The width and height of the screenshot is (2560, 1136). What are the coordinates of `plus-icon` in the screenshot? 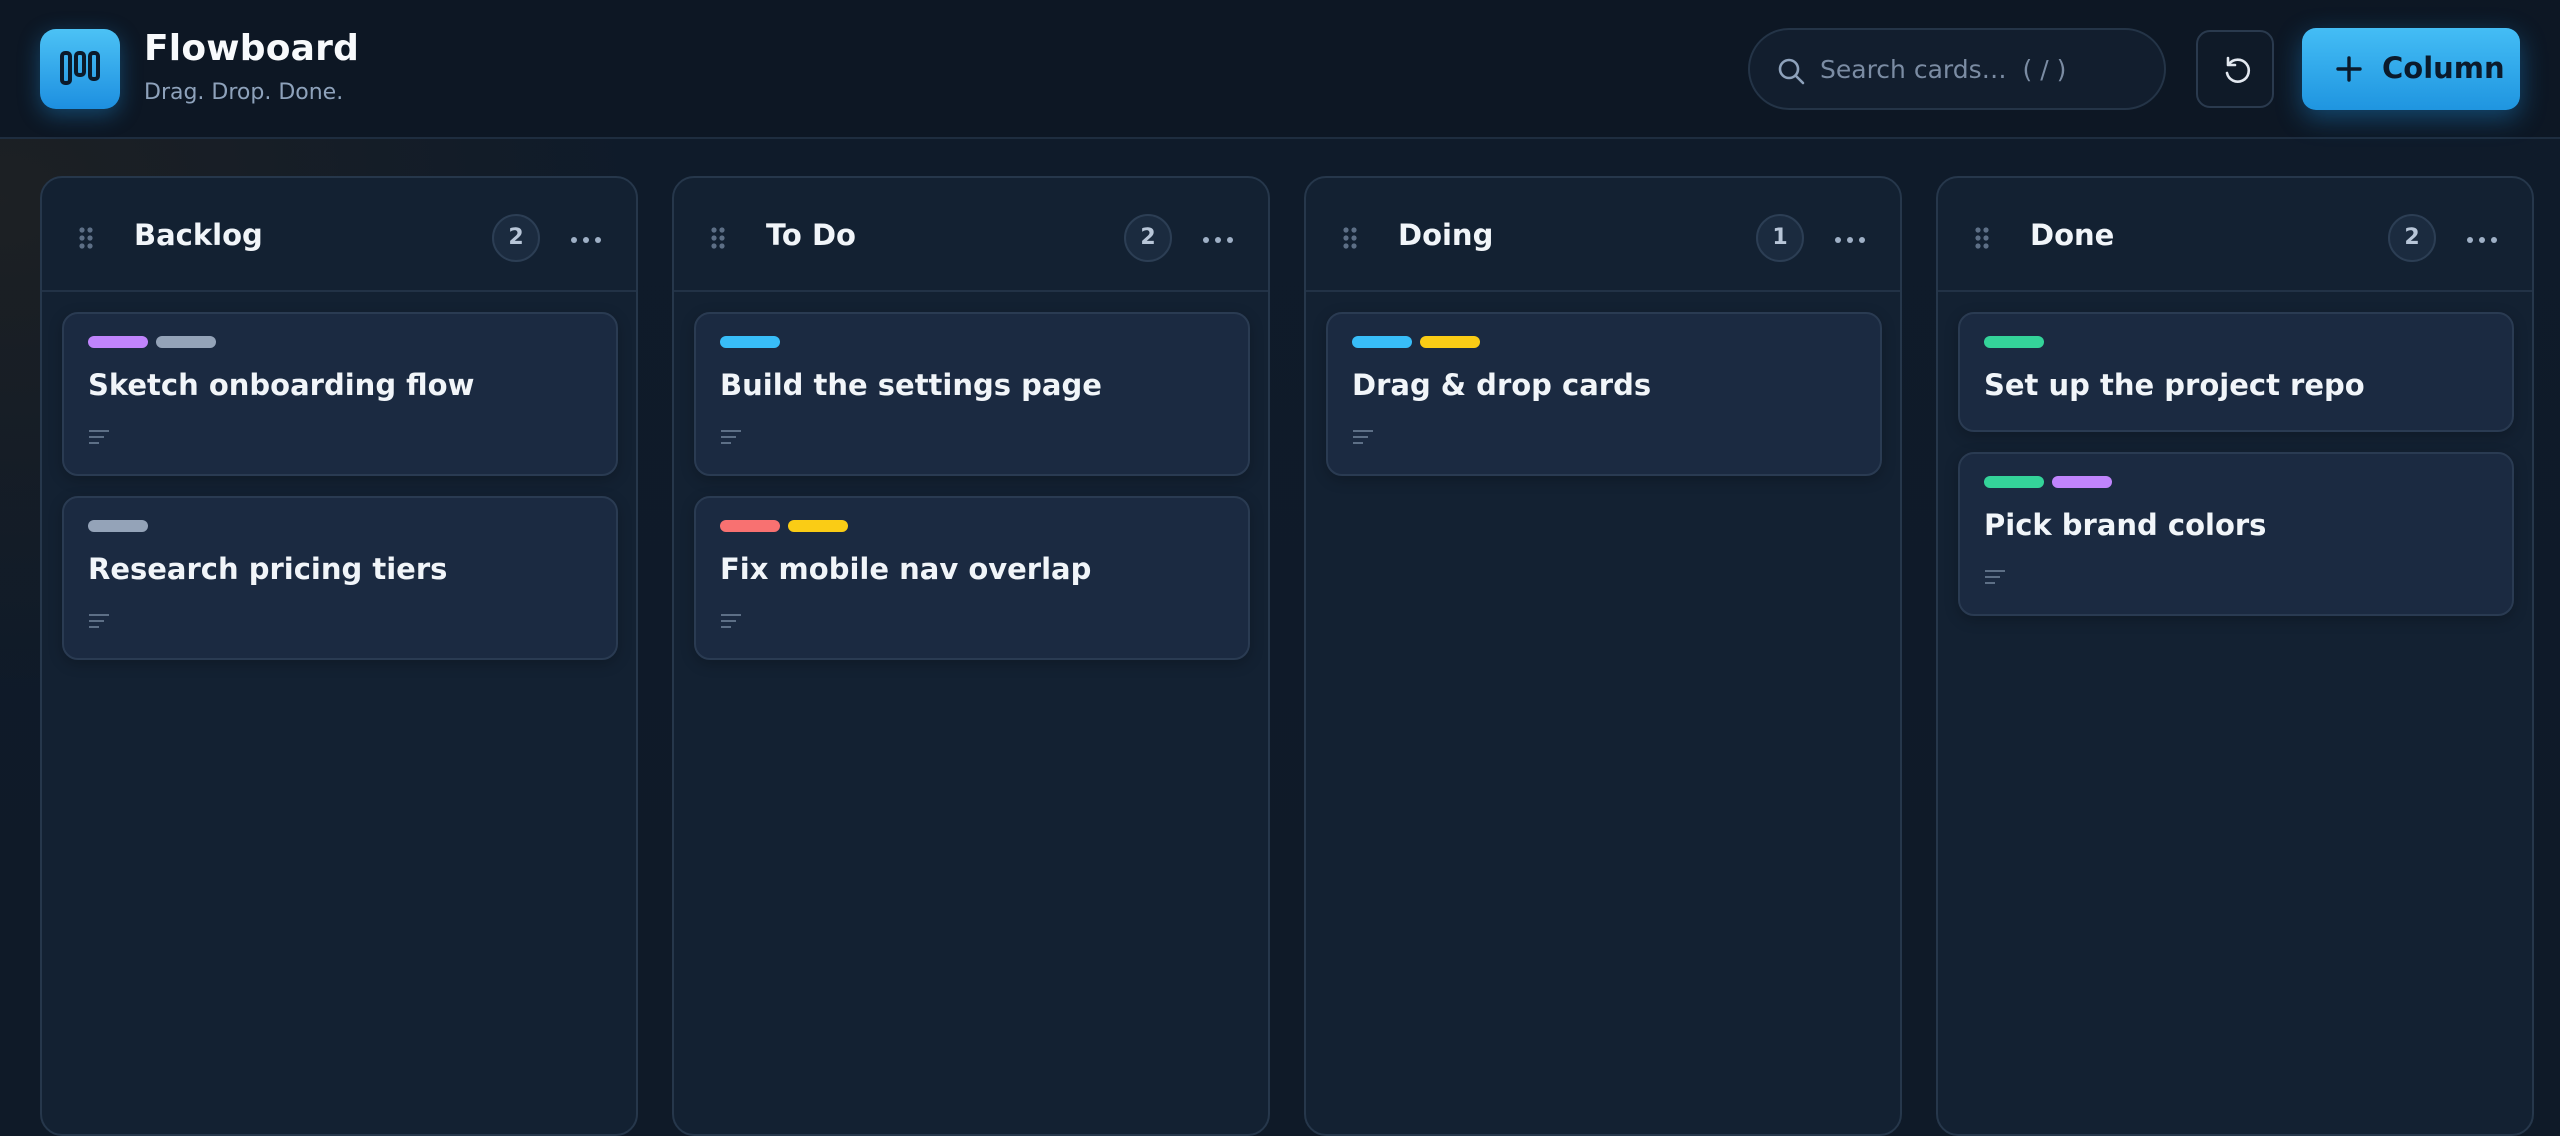 It's located at (2349, 69).